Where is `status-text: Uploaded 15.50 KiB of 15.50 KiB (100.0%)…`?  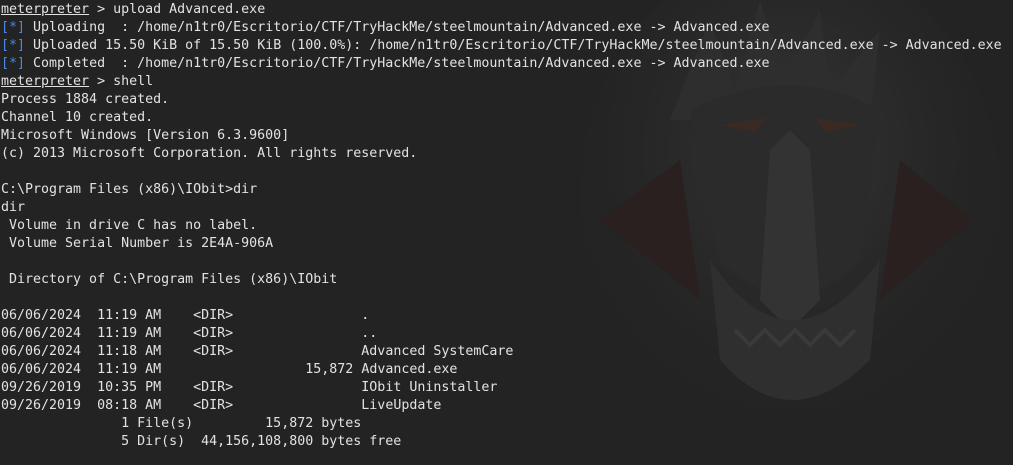
status-text: Uploaded 15.50 KiB of 15.50 KiB (100.0%)… is located at coordinates (513, 45).